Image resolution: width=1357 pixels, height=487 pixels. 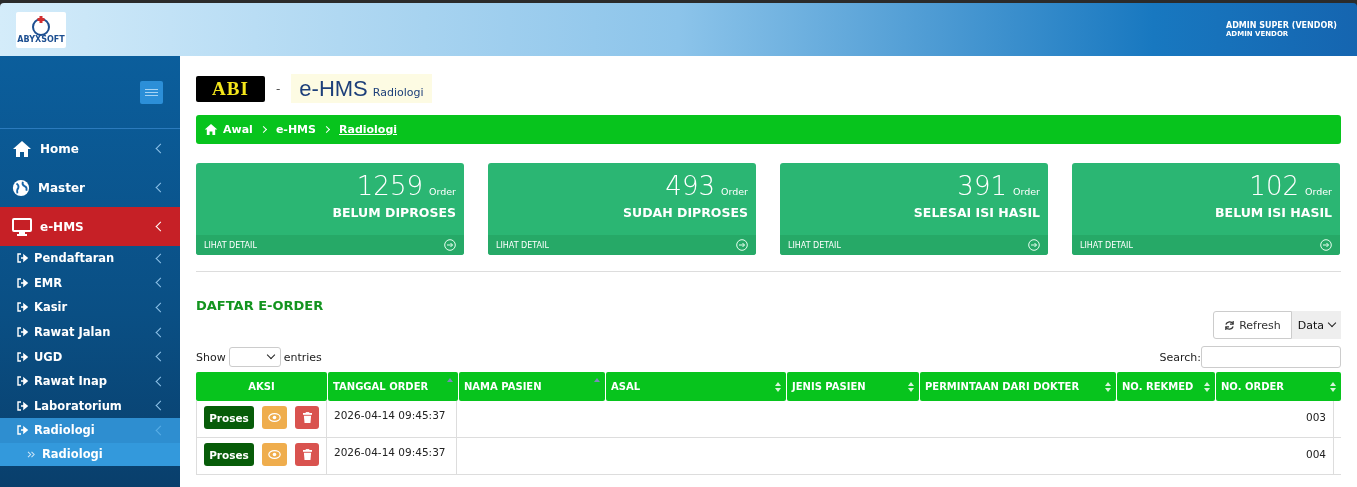 What do you see at coordinates (685, 212) in the screenshot?
I see `stat-label: SUDAH DIPROSES` at bounding box center [685, 212].